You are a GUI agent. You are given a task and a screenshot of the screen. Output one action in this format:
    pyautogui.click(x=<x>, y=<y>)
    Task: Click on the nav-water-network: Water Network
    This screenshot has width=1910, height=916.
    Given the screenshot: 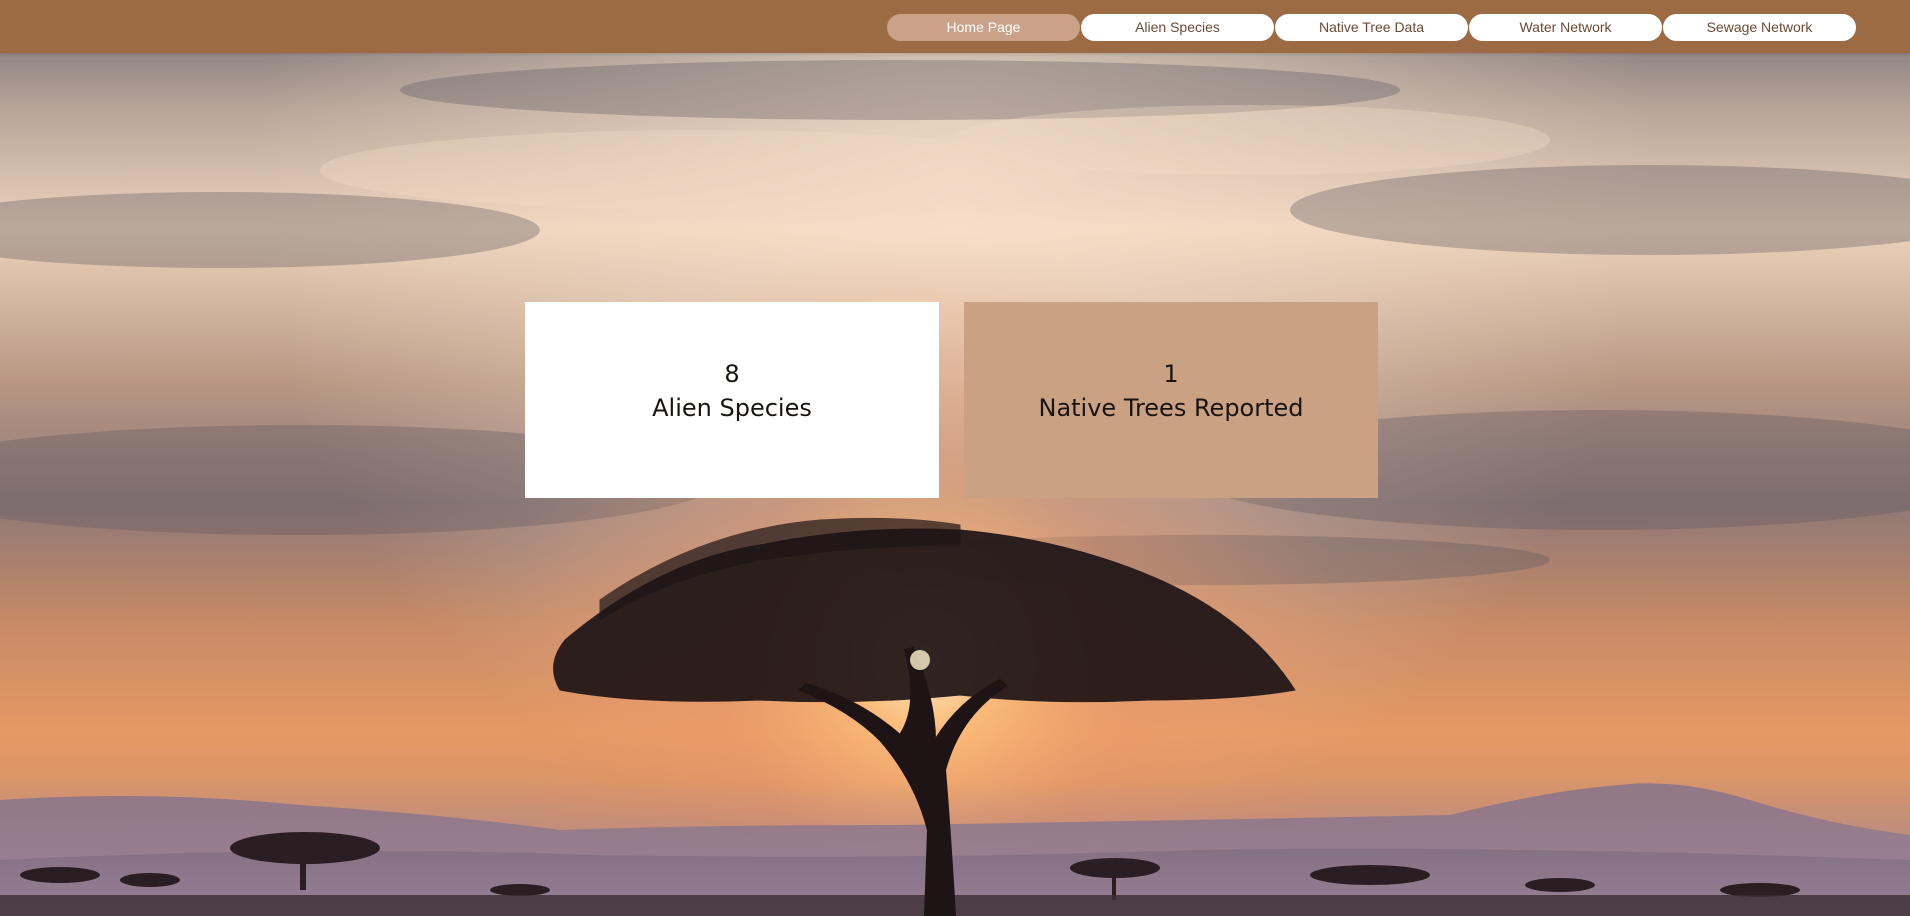 What is the action you would take?
    pyautogui.click(x=1565, y=27)
    